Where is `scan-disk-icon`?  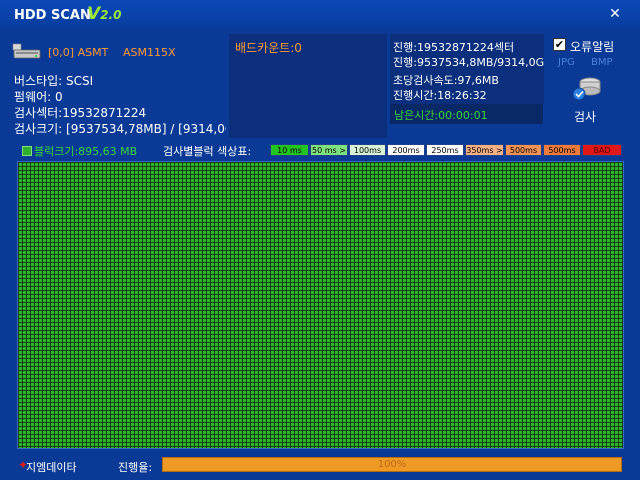 scan-disk-icon is located at coordinates (586, 89).